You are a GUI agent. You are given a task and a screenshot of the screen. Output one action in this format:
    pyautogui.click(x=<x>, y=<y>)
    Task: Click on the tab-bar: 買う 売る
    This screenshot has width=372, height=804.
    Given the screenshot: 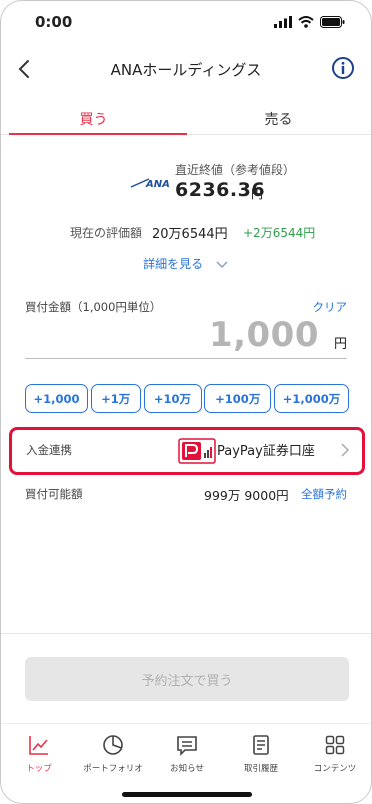 What is the action you would take?
    pyautogui.click(x=186, y=117)
    